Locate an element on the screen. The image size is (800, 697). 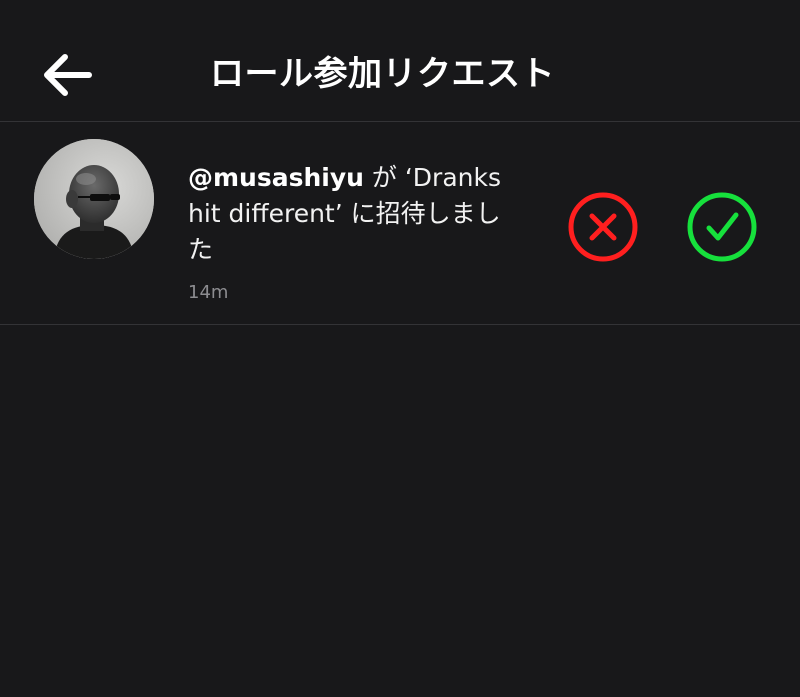
user-avatar is located at coordinates (94, 199).